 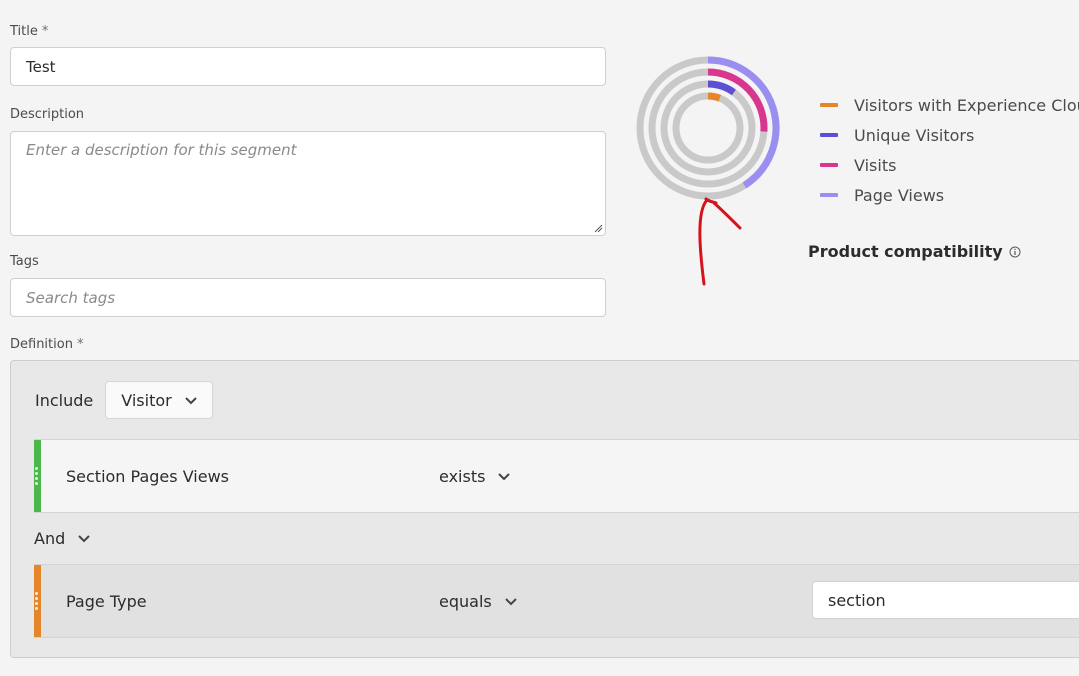 What do you see at coordinates (857, 600) in the screenshot?
I see `rule-value: section` at bounding box center [857, 600].